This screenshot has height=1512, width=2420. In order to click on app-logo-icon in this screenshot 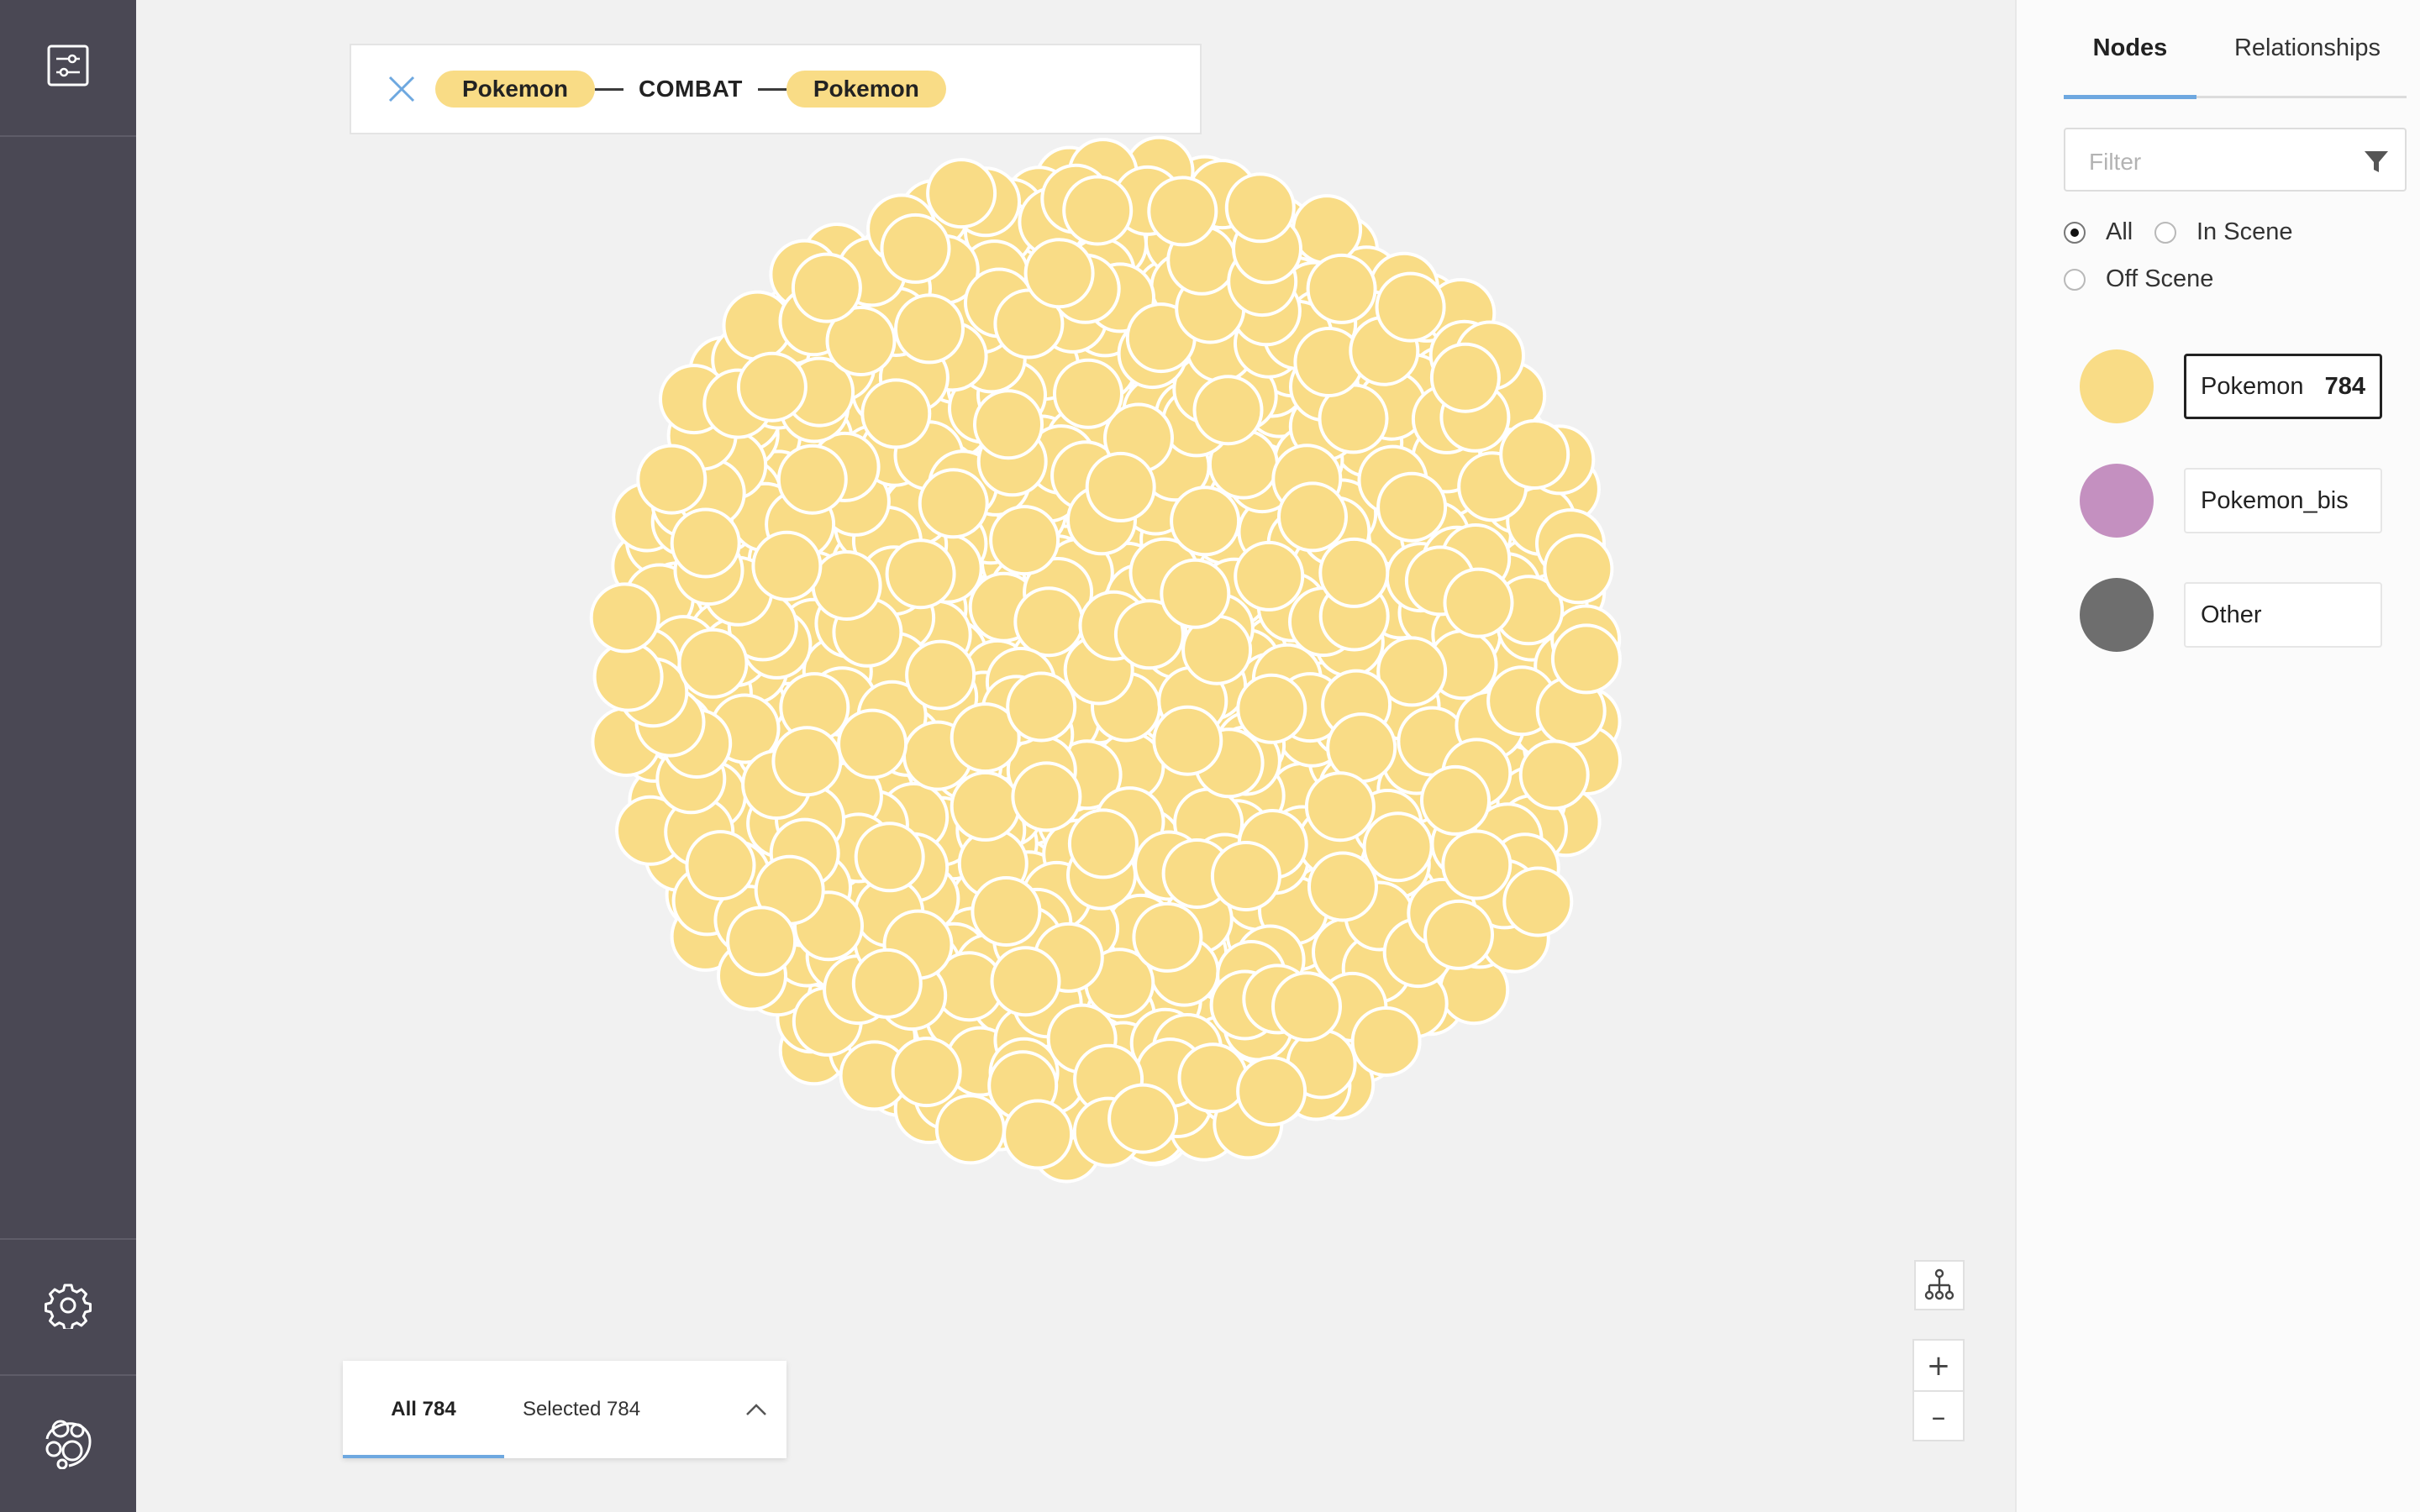, I will do `click(68, 1443)`.